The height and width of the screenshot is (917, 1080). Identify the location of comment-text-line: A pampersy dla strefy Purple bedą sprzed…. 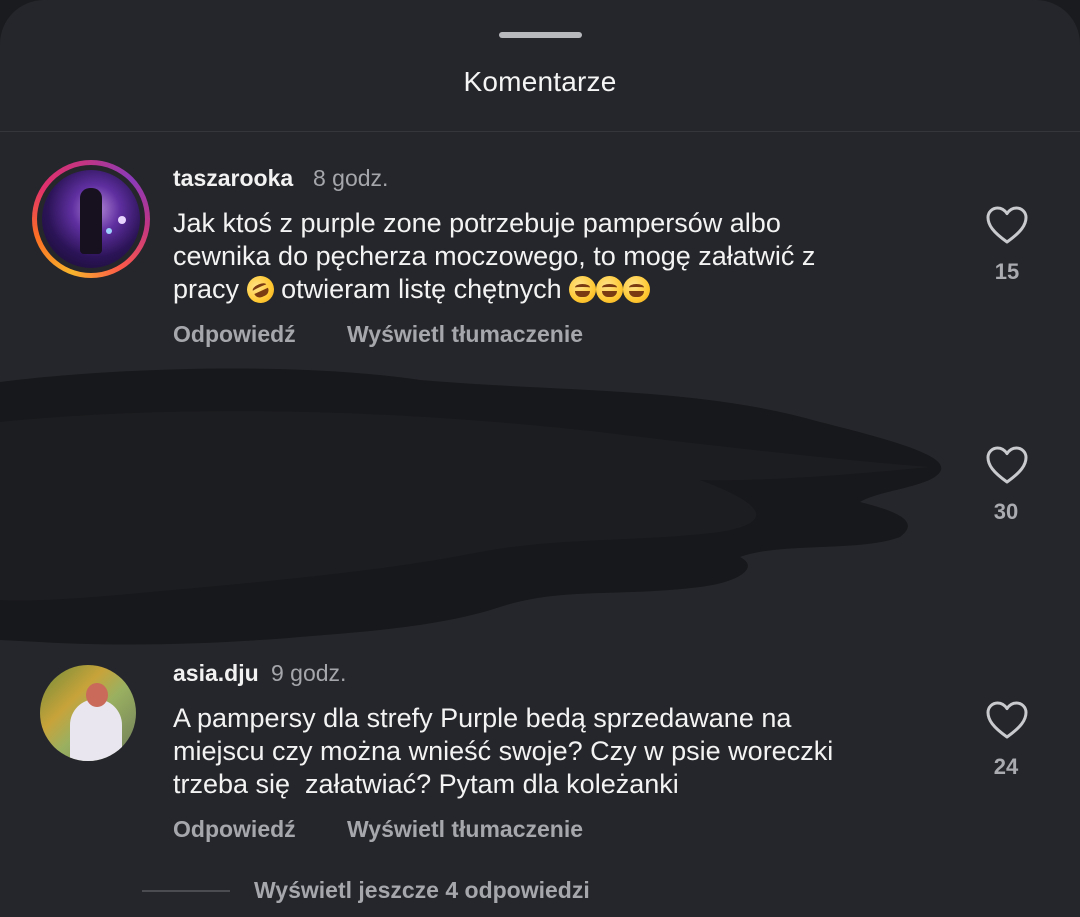
(482, 718).